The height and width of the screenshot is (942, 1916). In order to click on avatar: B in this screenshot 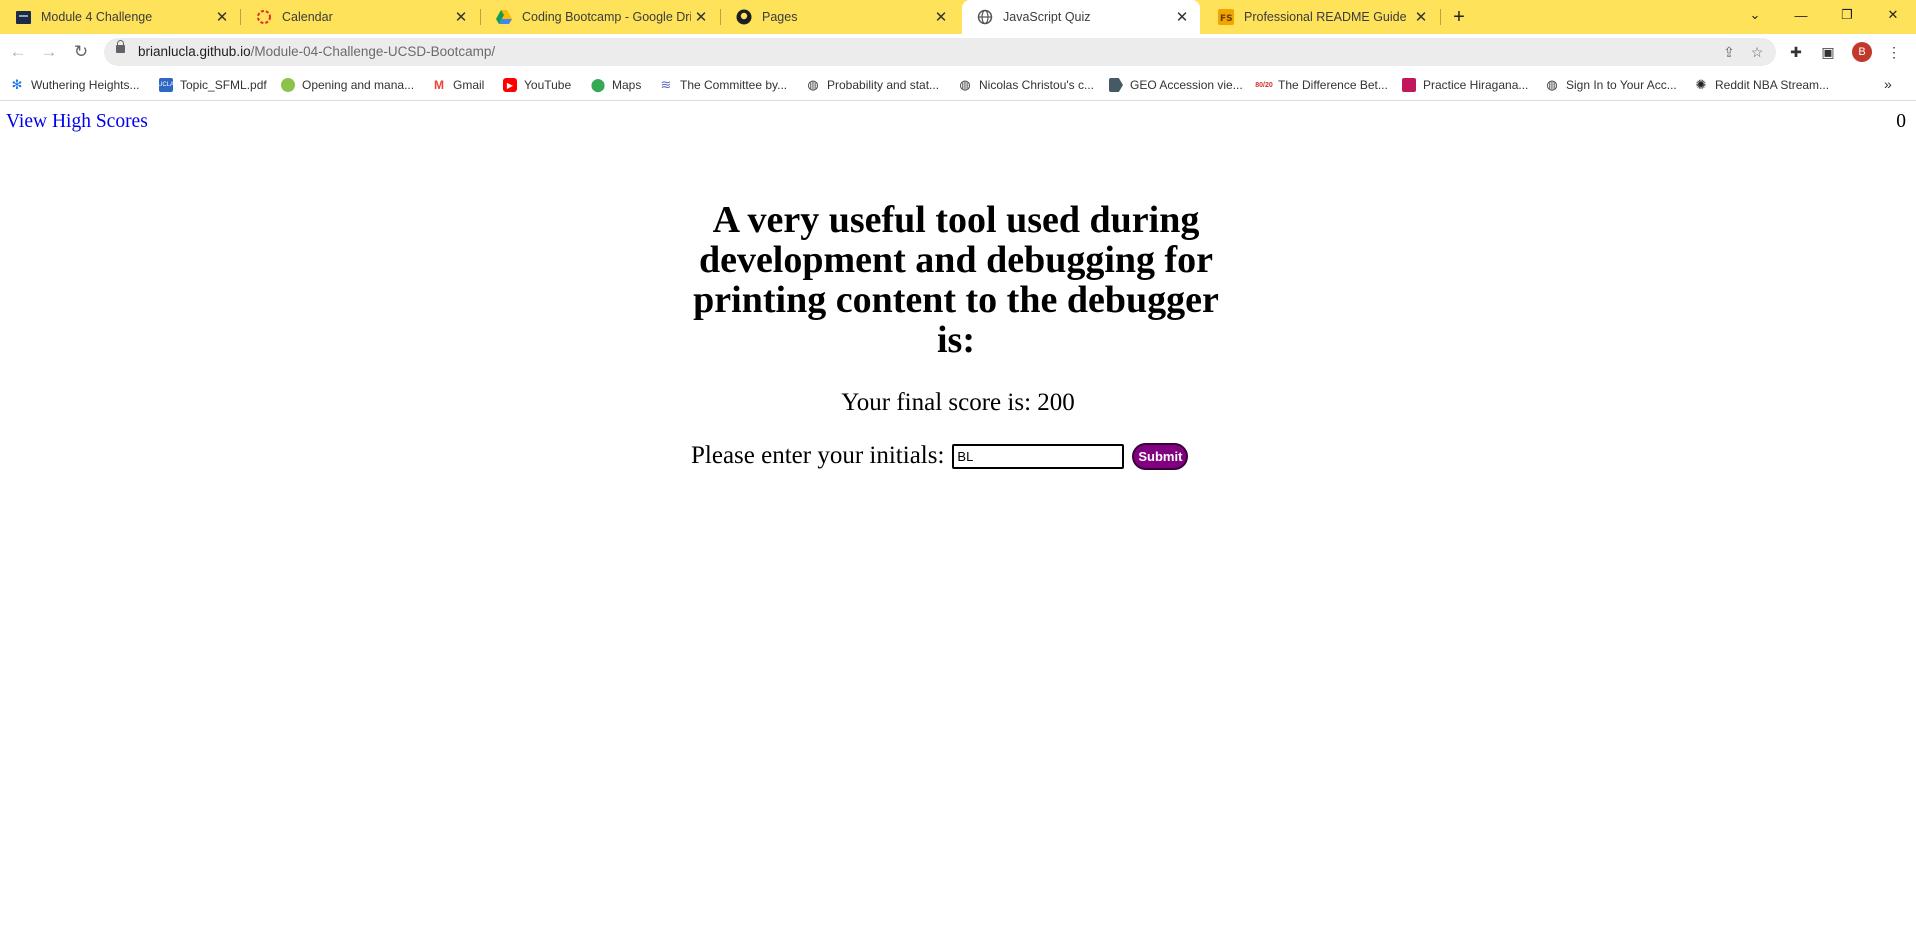, I will do `click(1862, 52)`.